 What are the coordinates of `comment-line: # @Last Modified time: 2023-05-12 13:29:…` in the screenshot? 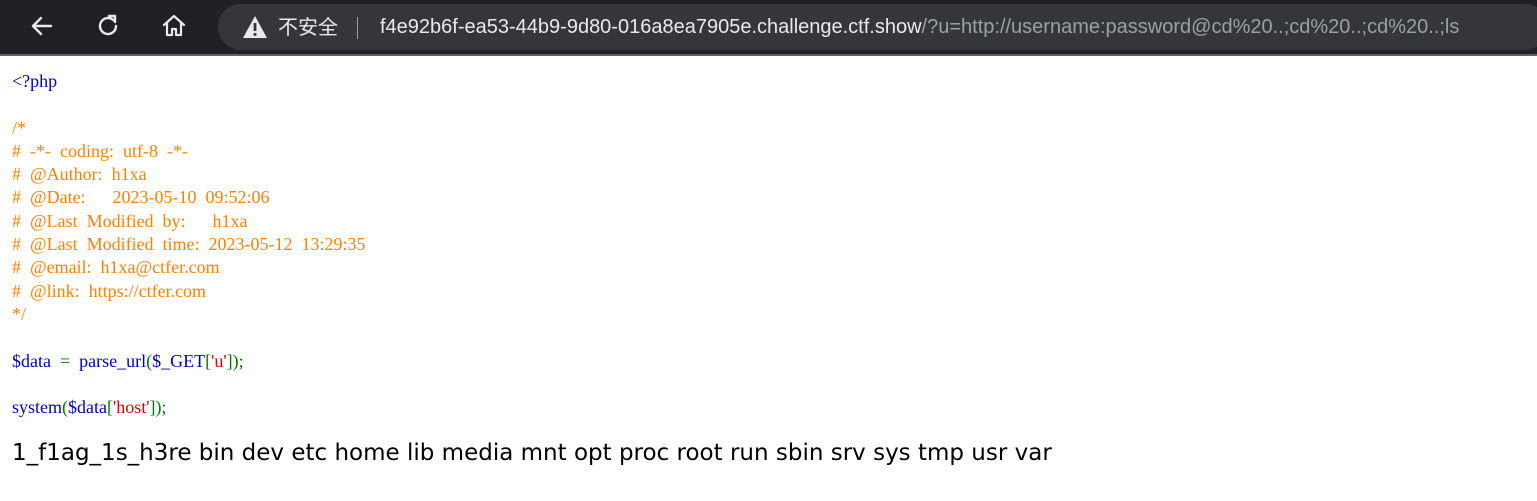 It's located at (189, 244).